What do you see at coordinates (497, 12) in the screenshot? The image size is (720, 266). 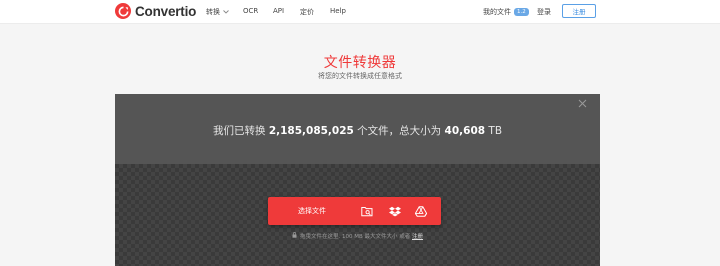 I see `my-files-label: 我的文件` at bounding box center [497, 12].